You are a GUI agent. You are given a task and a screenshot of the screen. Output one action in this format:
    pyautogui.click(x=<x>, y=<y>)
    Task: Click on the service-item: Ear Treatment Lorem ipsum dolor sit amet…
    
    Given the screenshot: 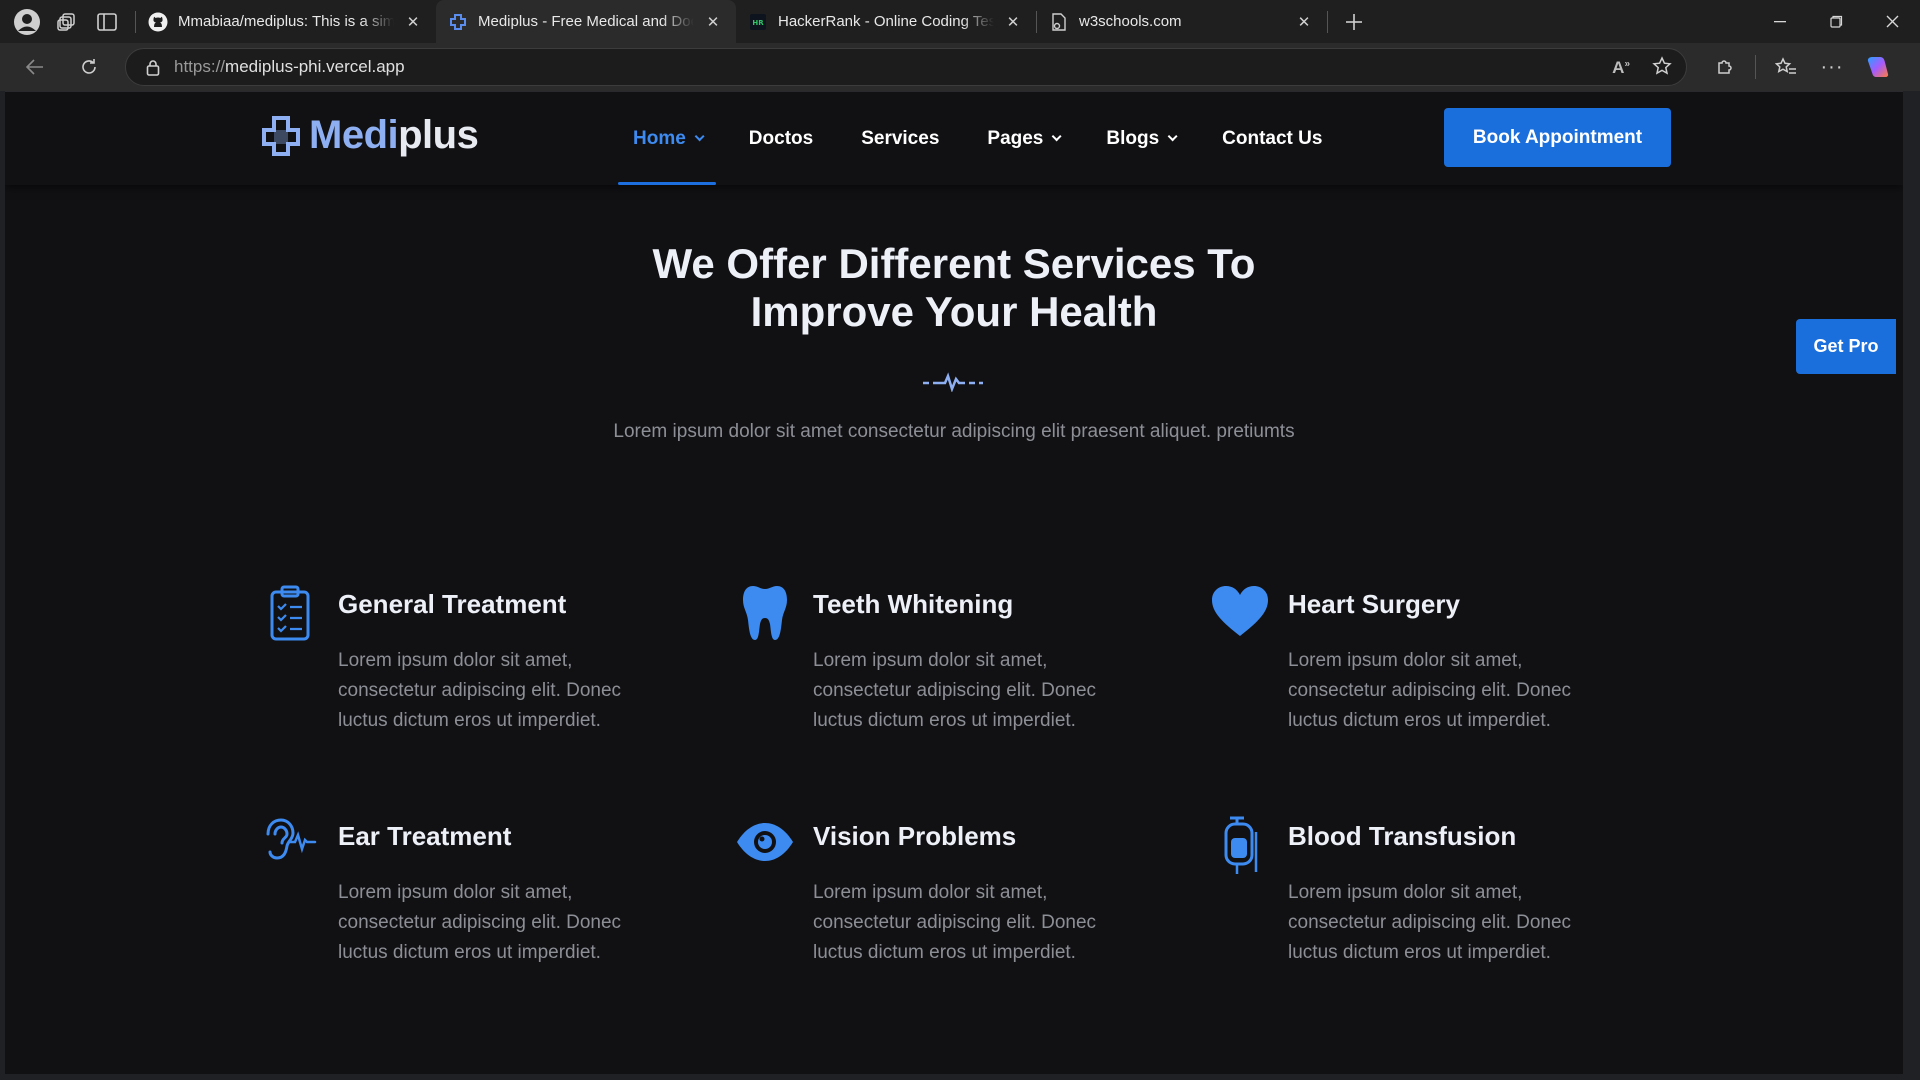 What is the action you would take?
    pyautogui.click(x=475, y=906)
    